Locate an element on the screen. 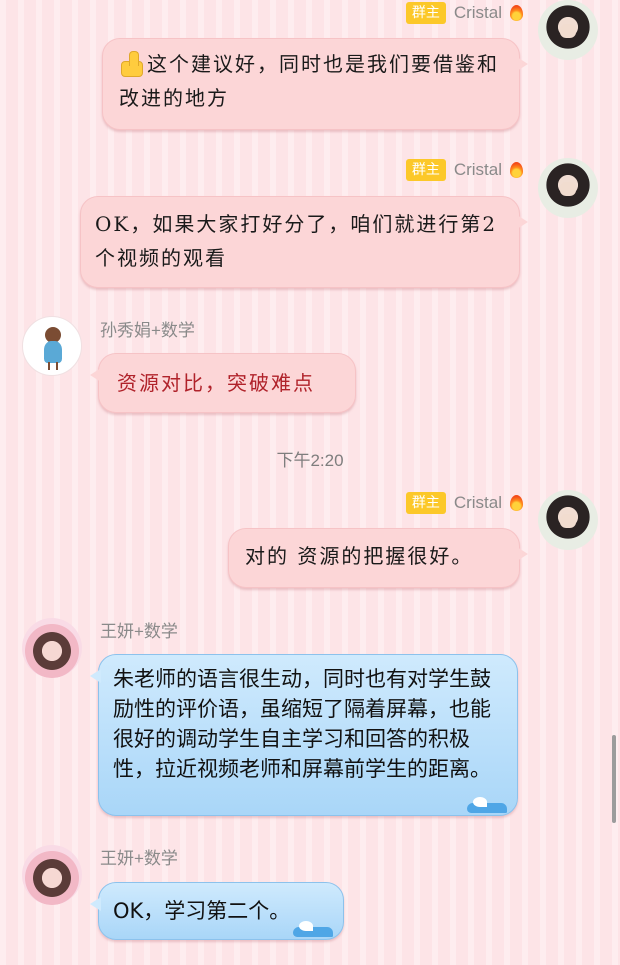  timestamp: 下午2:20 is located at coordinates (310, 460).